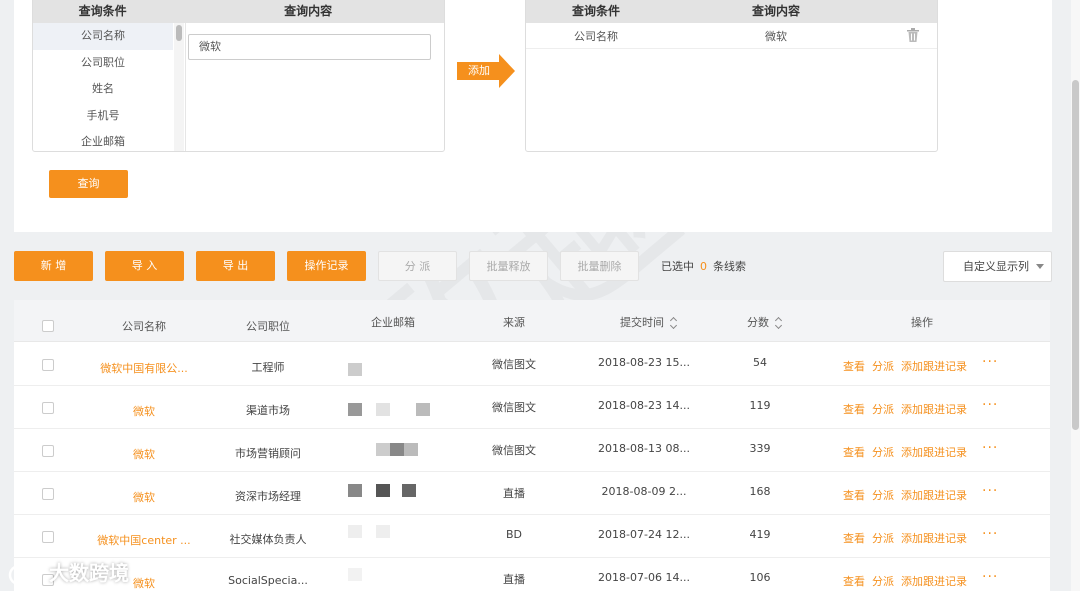 This screenshot has height=591, width=1080. What do you see at coordinates (514, 322) in the screenshot?
I see `th-source: 来源` at bounding box center [514, 322].